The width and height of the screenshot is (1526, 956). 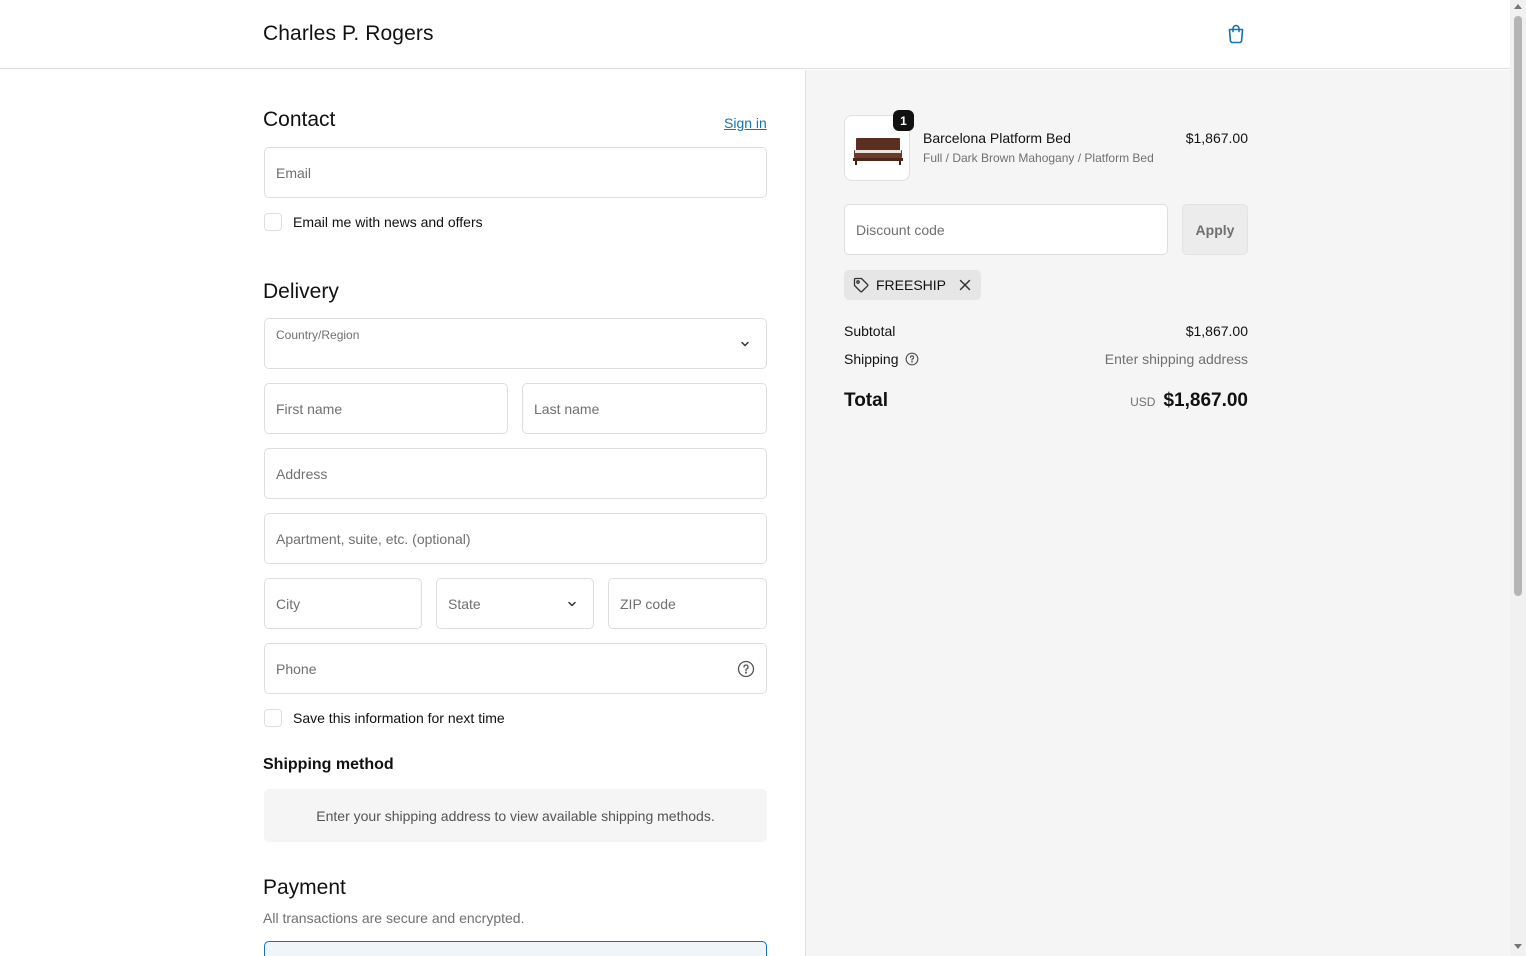 I want to click on total-row: Total USD $1,867.00, so click(x=1046, y=401).